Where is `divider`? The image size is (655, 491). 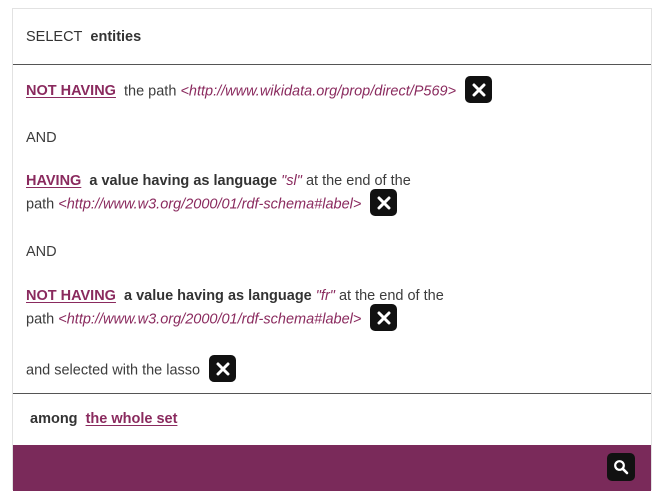 divider is located at coordinates (332, 393).